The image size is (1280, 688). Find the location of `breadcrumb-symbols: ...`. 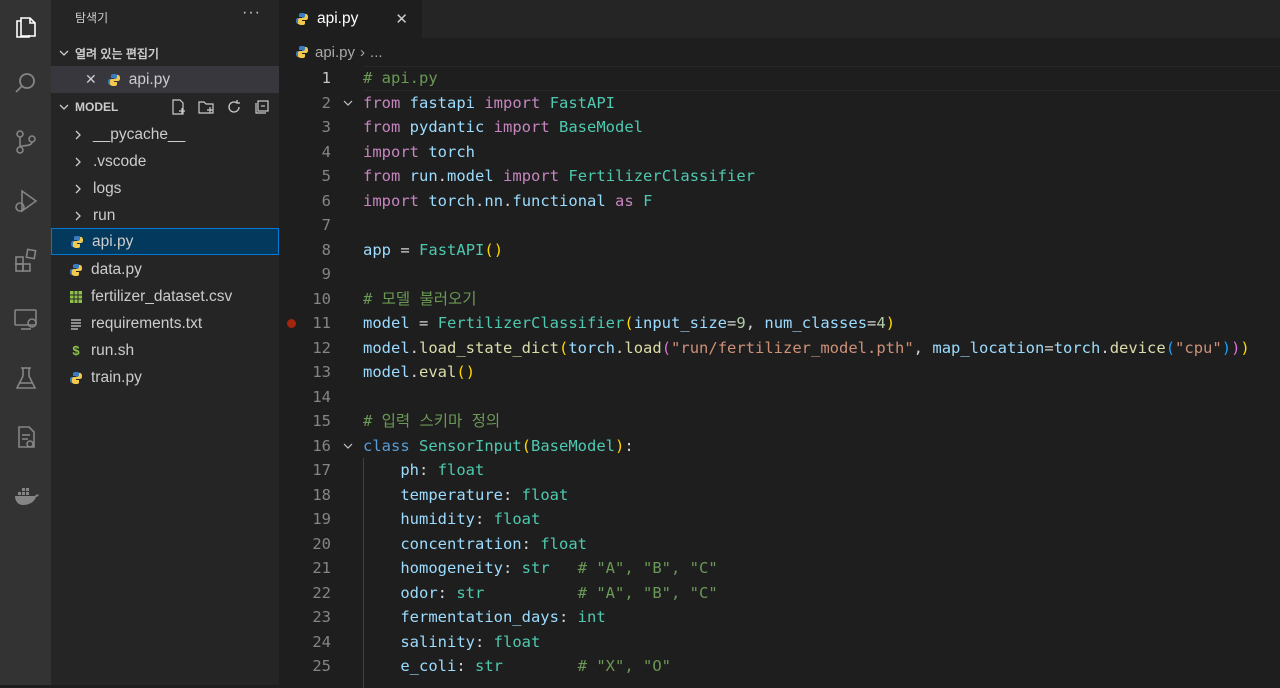

breadcrumb-symbols: ... is located at coordinates (376, 52).